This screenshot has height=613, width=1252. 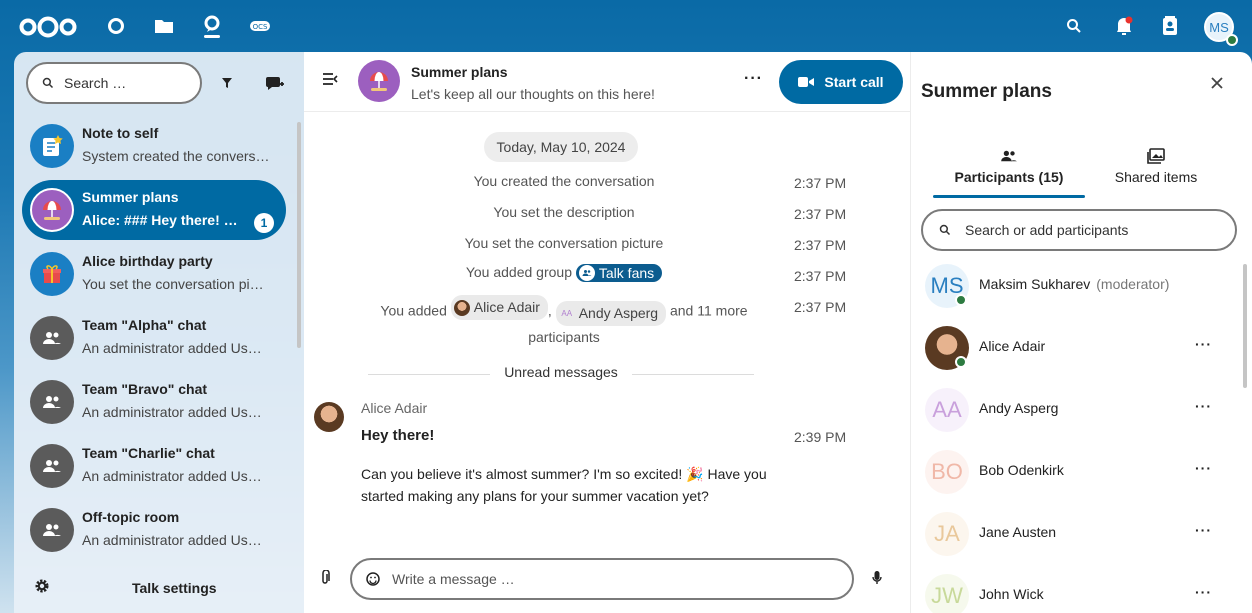 What do you see at coordinates (459, 72) in the screenshot?
I see `room-title: Summer plans` at bounding box center [459, 72].